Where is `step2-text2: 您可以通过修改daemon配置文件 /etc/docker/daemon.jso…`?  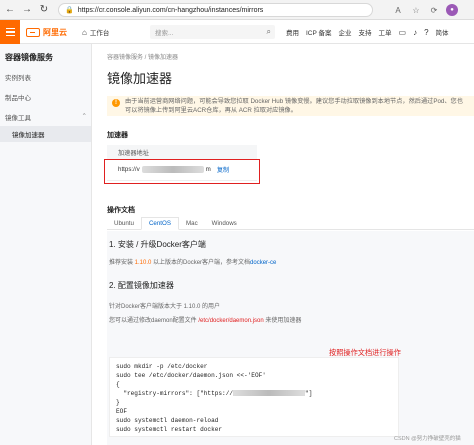 step2-text2: 您可以通过修改daemon配置文件 /etc/docker/daemon.jso… is located at coordinates (205, 319).